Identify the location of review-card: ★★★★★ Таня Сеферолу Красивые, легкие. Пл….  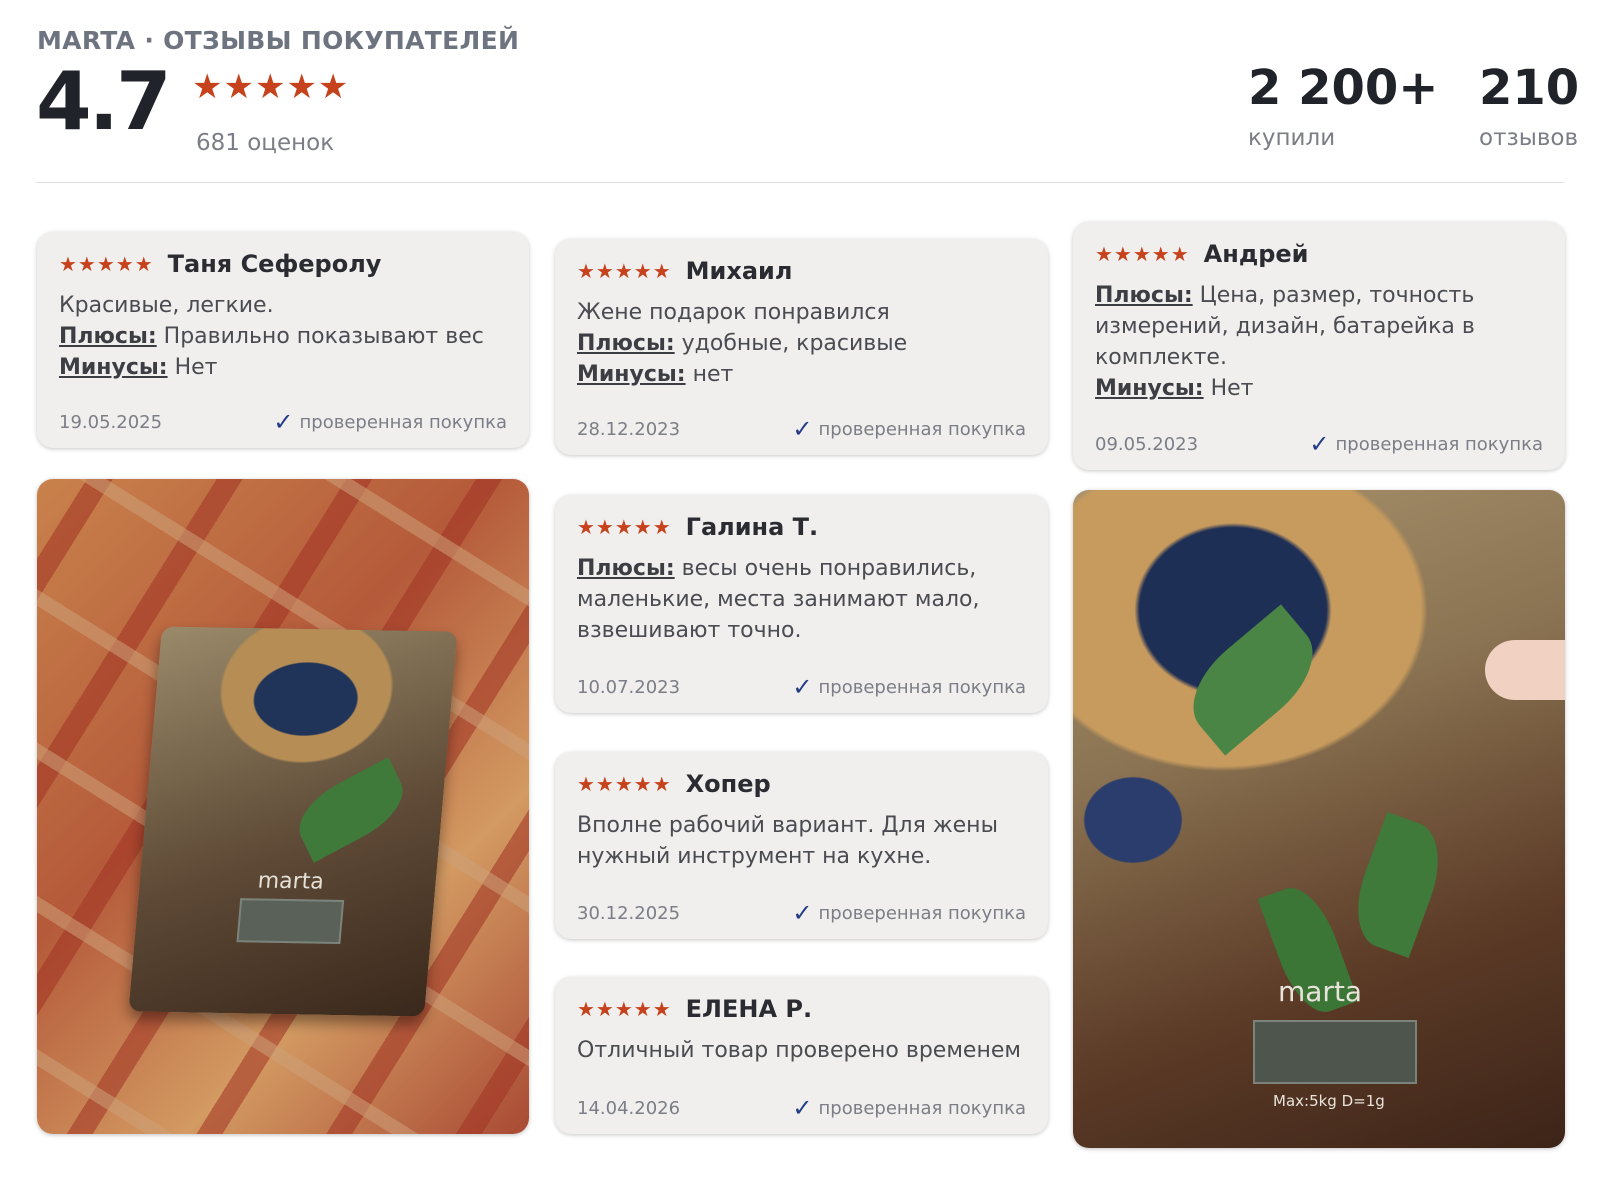
(283, 340).